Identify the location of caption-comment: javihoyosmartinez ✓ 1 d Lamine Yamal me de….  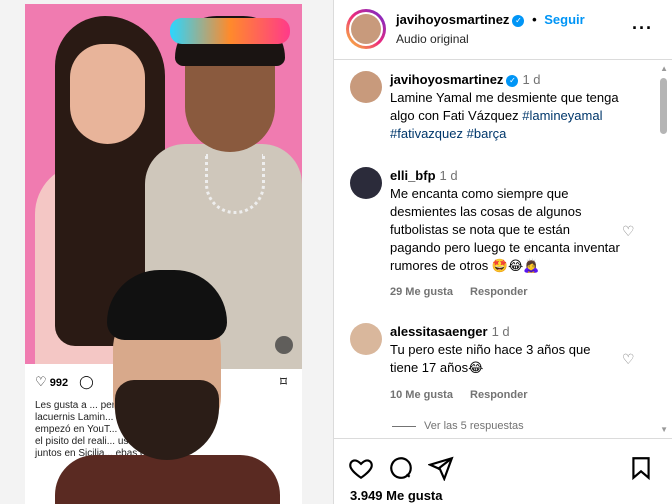
(510, 107).